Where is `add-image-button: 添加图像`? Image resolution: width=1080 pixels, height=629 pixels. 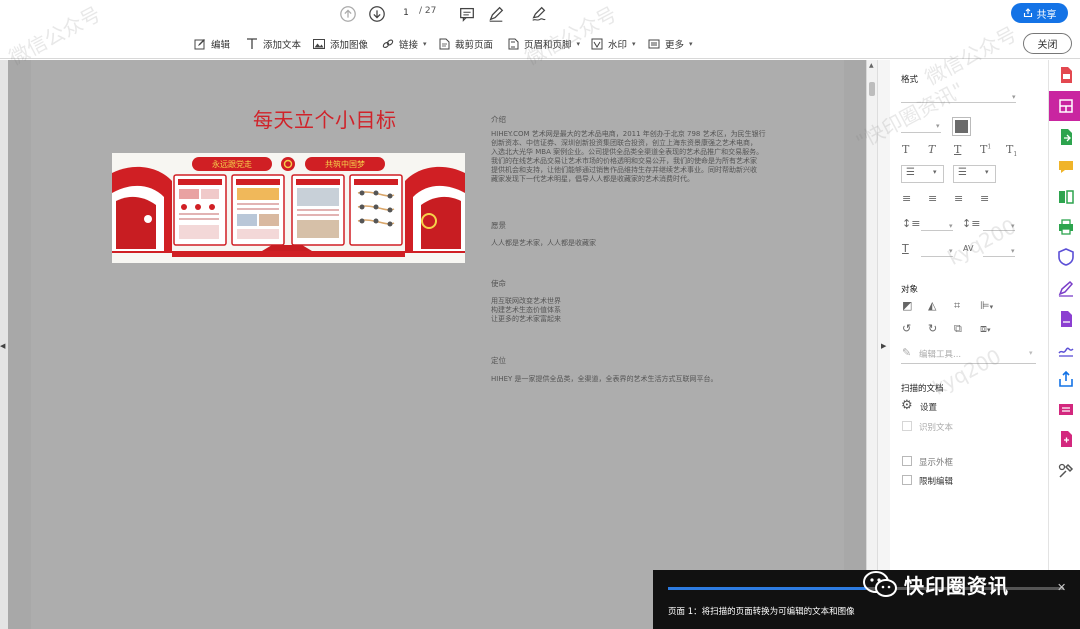
add-image-button: 添加图像 is located at coordinates (340, 44).